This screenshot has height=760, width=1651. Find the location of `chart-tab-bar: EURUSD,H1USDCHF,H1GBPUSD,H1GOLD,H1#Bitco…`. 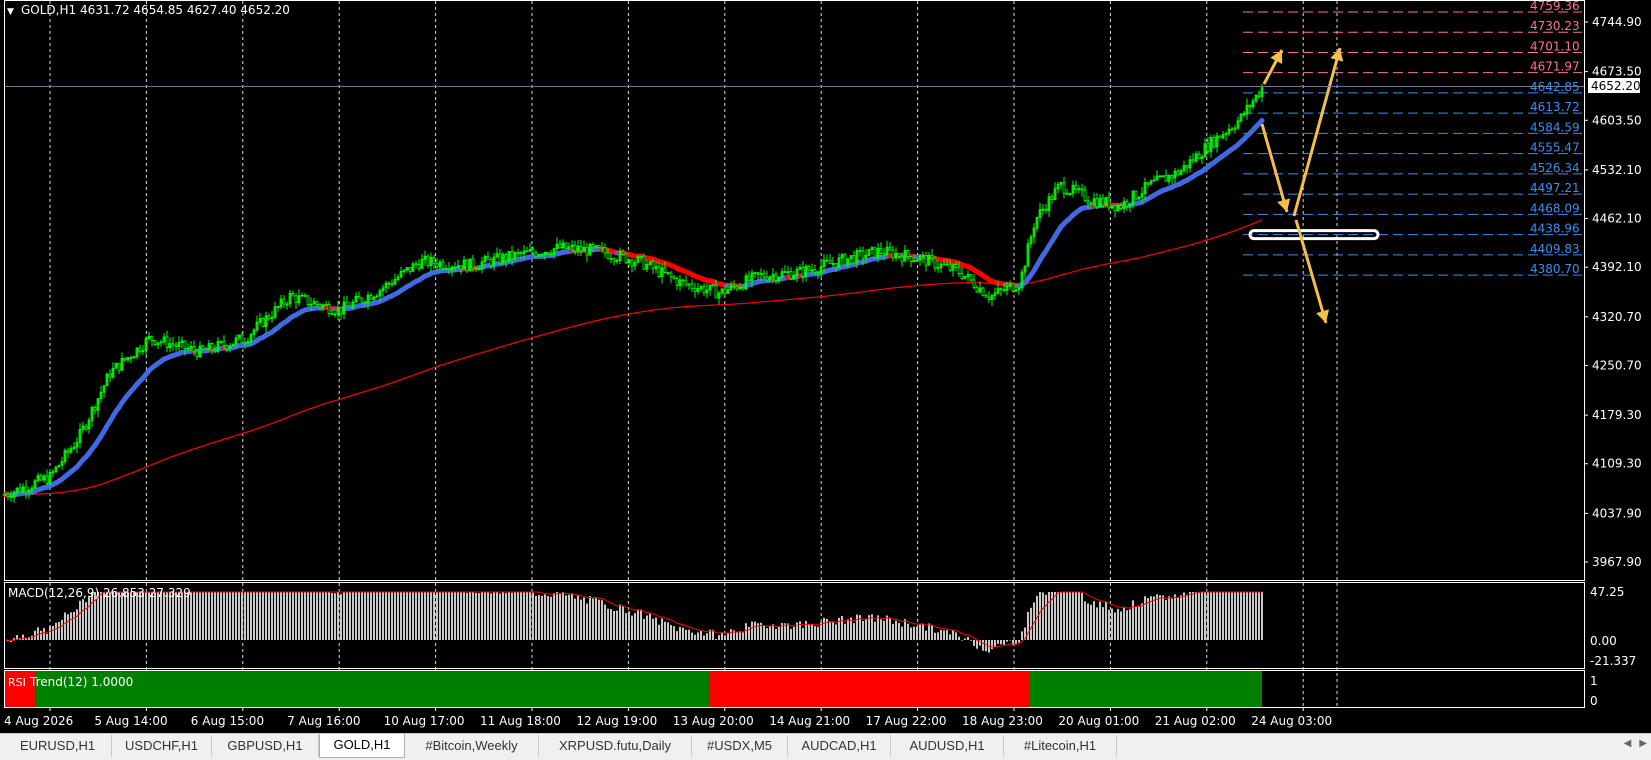

chart-tab-bar: EURUSD,H1USDCHF,H1GBPUSD,H1GOLD,H1#Bitco… is located at coordinates (825, 746).